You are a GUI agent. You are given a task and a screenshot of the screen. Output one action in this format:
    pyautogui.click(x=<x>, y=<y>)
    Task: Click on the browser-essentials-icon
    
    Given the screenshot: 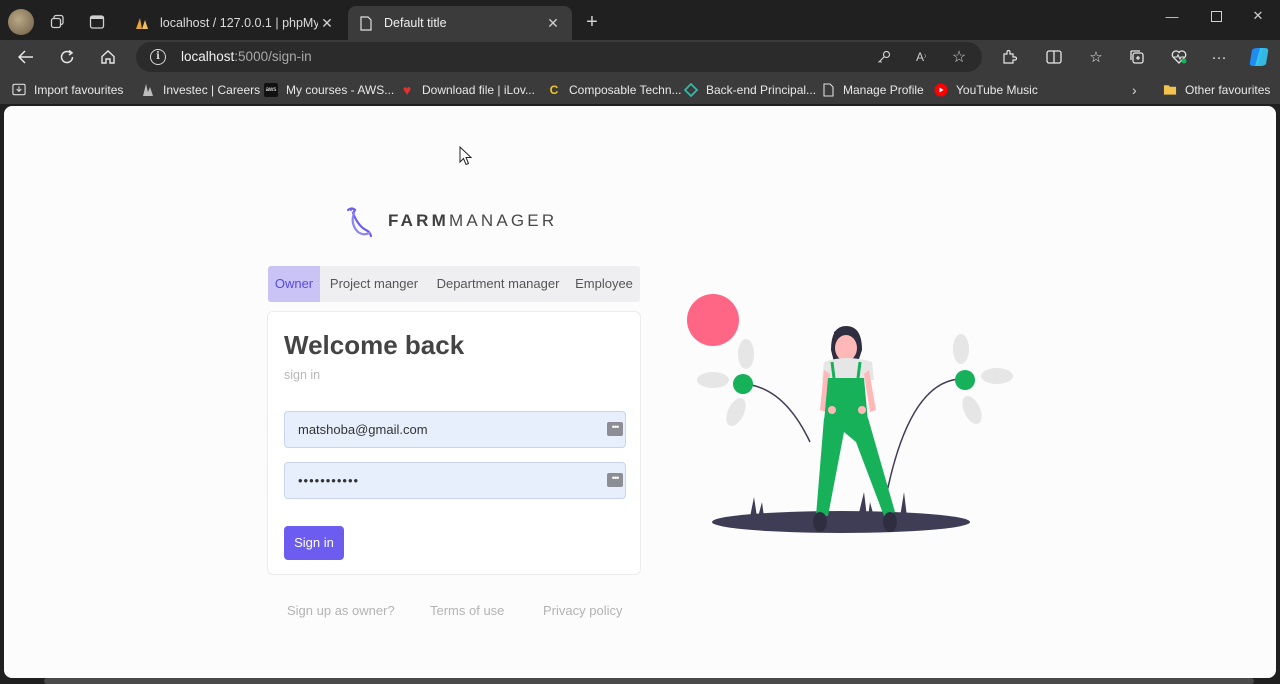 What is the action you would take?
    pyautogui.click(x=1179, y=57)
    